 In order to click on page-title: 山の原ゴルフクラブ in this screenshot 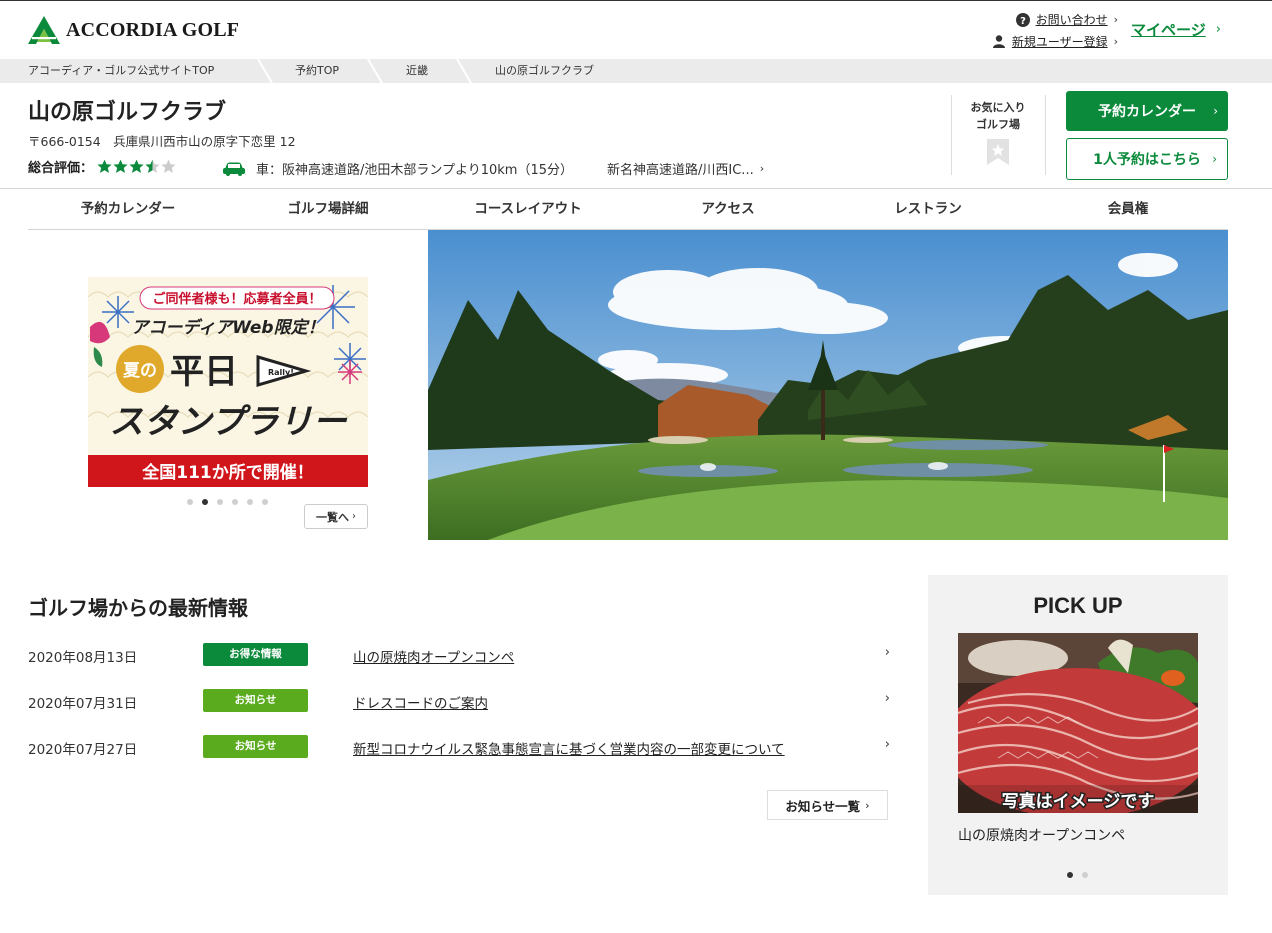, I will do `click(127, 112)`.